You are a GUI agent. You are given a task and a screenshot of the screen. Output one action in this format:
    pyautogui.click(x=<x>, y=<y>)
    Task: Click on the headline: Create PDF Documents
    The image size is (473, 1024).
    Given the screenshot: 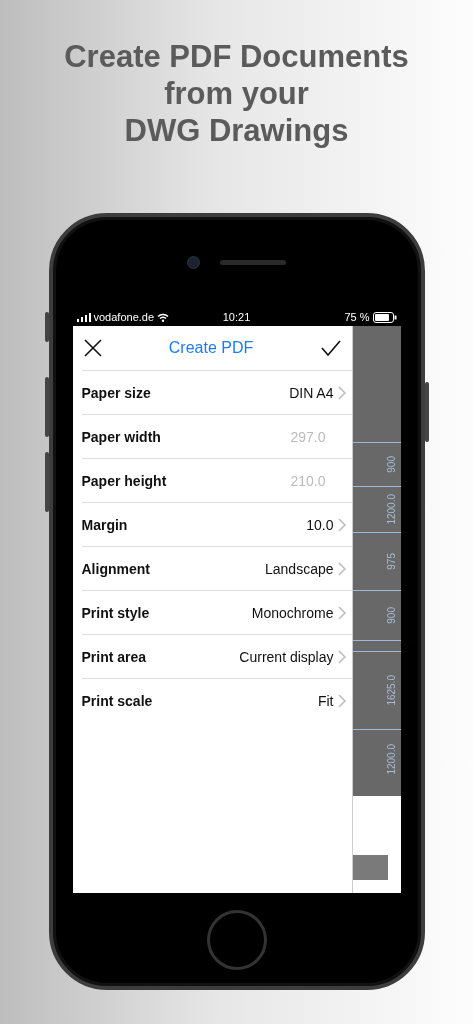 What is the action you would take?
    pyautogui.click(x=236, y=56)
    